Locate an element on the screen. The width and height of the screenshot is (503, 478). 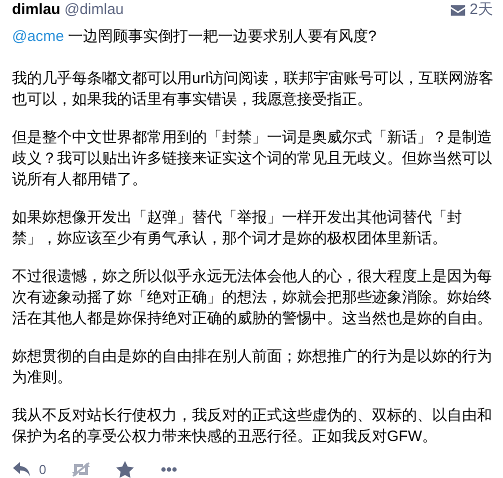
star-icon is located at coordinates (125, 469).